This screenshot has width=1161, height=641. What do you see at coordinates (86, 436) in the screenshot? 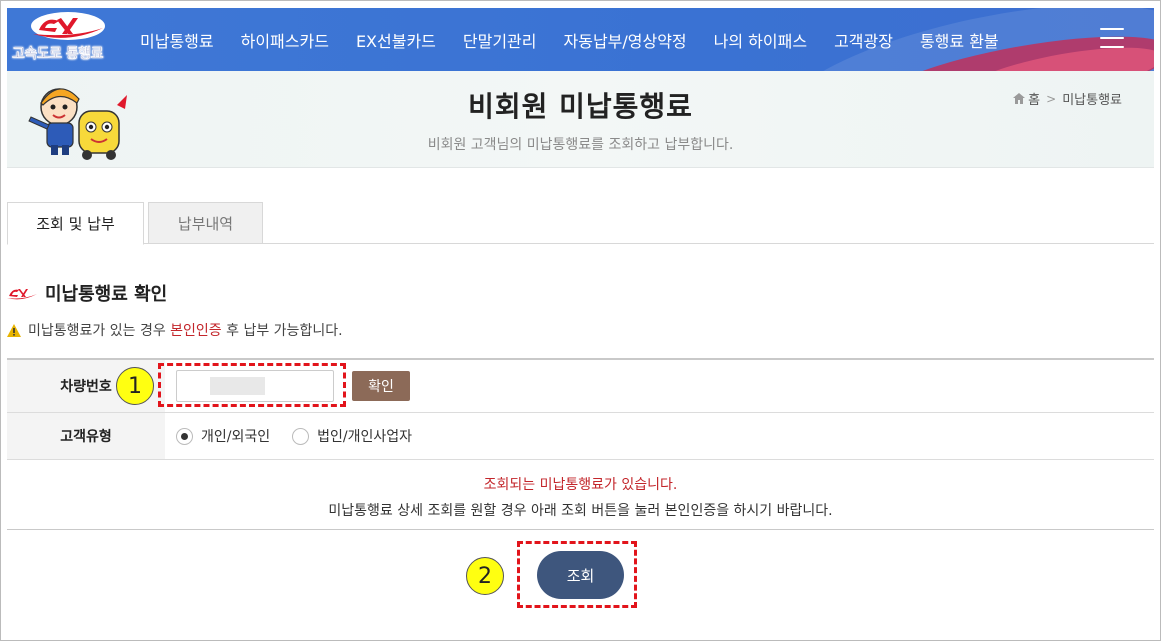
I see `customer-type-label: 고객유형` at bounding box center [86, 436].